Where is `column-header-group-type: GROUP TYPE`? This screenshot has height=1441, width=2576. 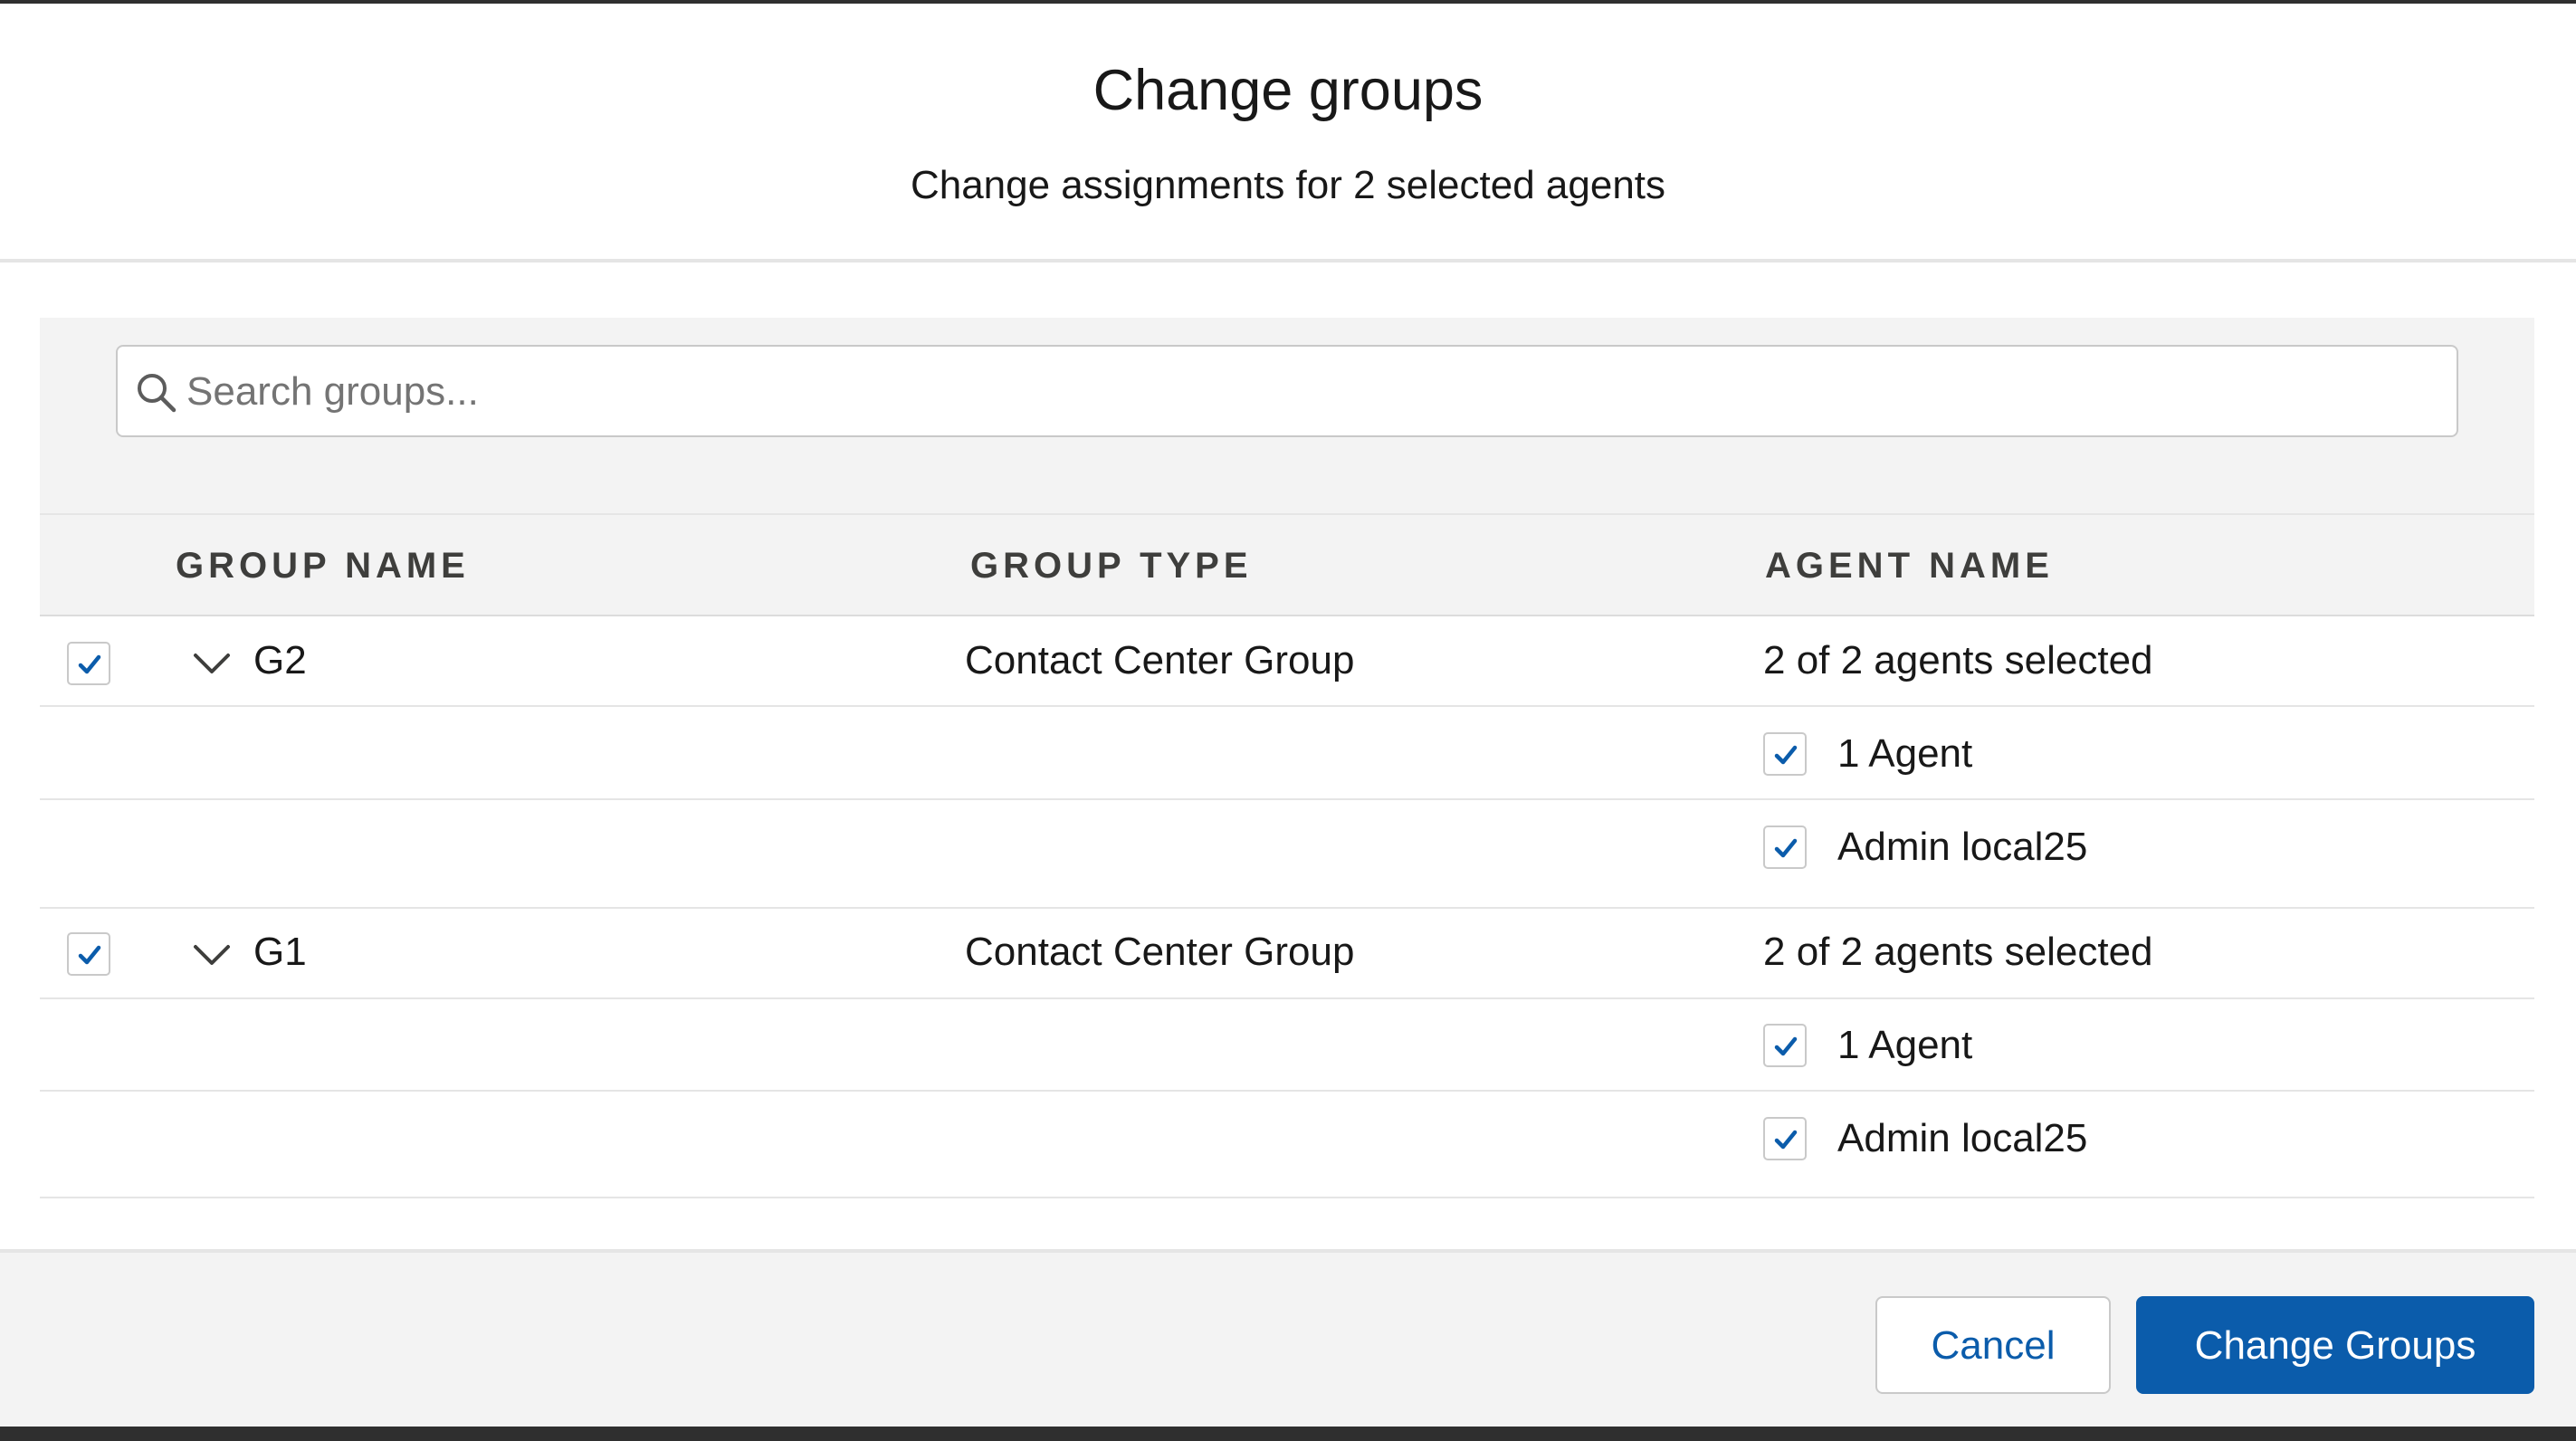
column-header-group-type: GROUP TYPE is located at coordinates (1112, 566).